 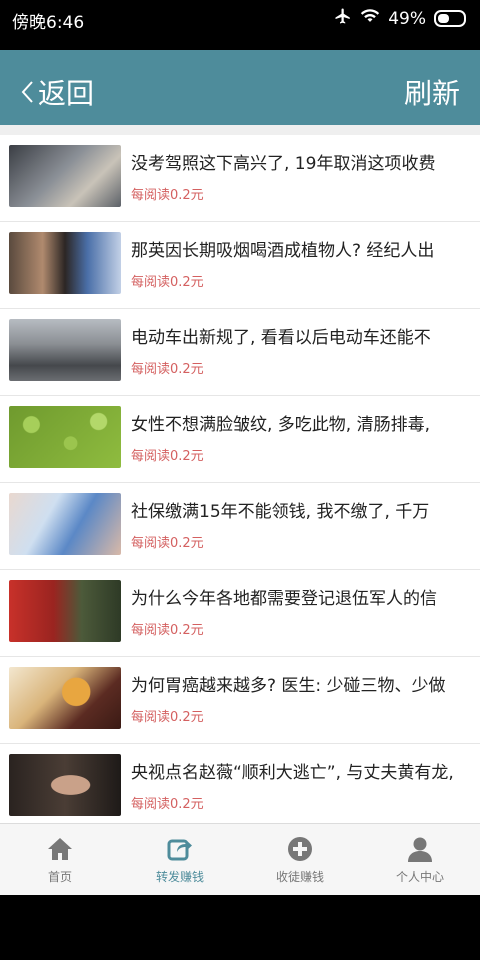 I want to click on list-item: 那英因长期吸烟喝酒成植物人? 经纪人出 每阅读0.2元, so click(x=240, y=265).